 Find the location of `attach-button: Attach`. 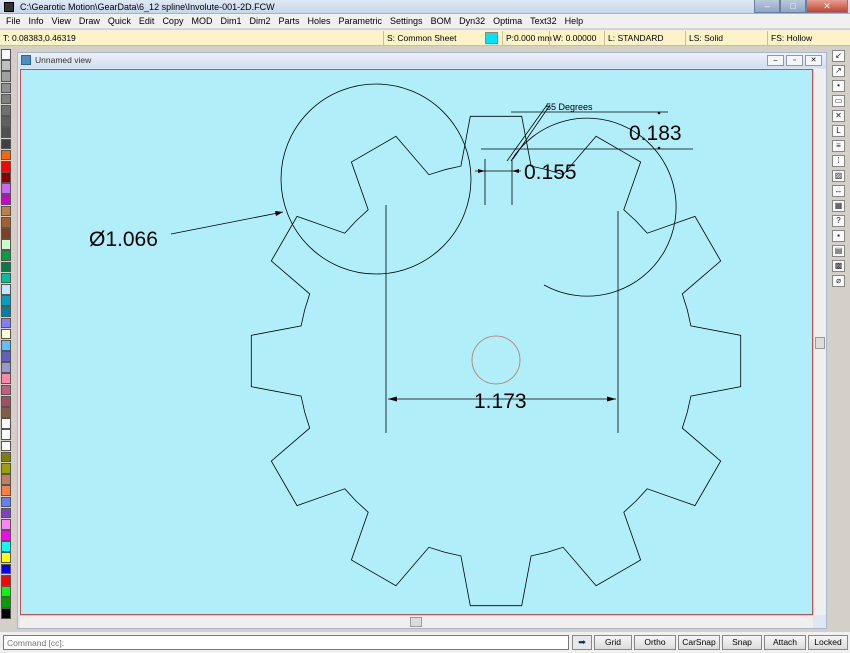

attach-button: Attach is located at coordinates (785, 642).